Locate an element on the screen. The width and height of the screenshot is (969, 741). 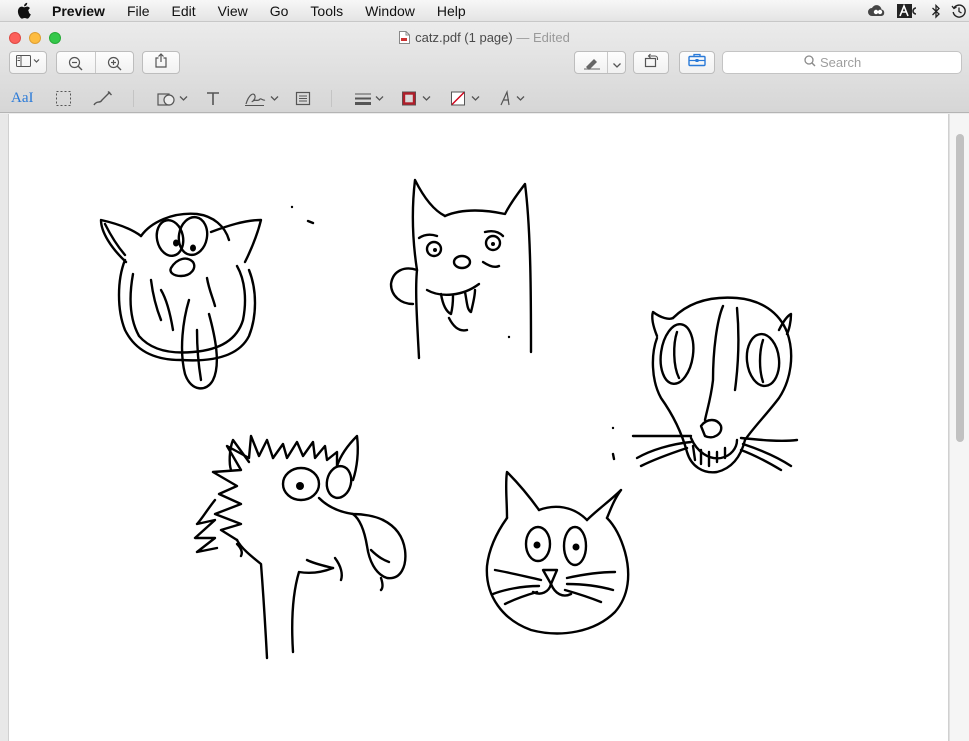
search-field is located at coordinates (842, 62).